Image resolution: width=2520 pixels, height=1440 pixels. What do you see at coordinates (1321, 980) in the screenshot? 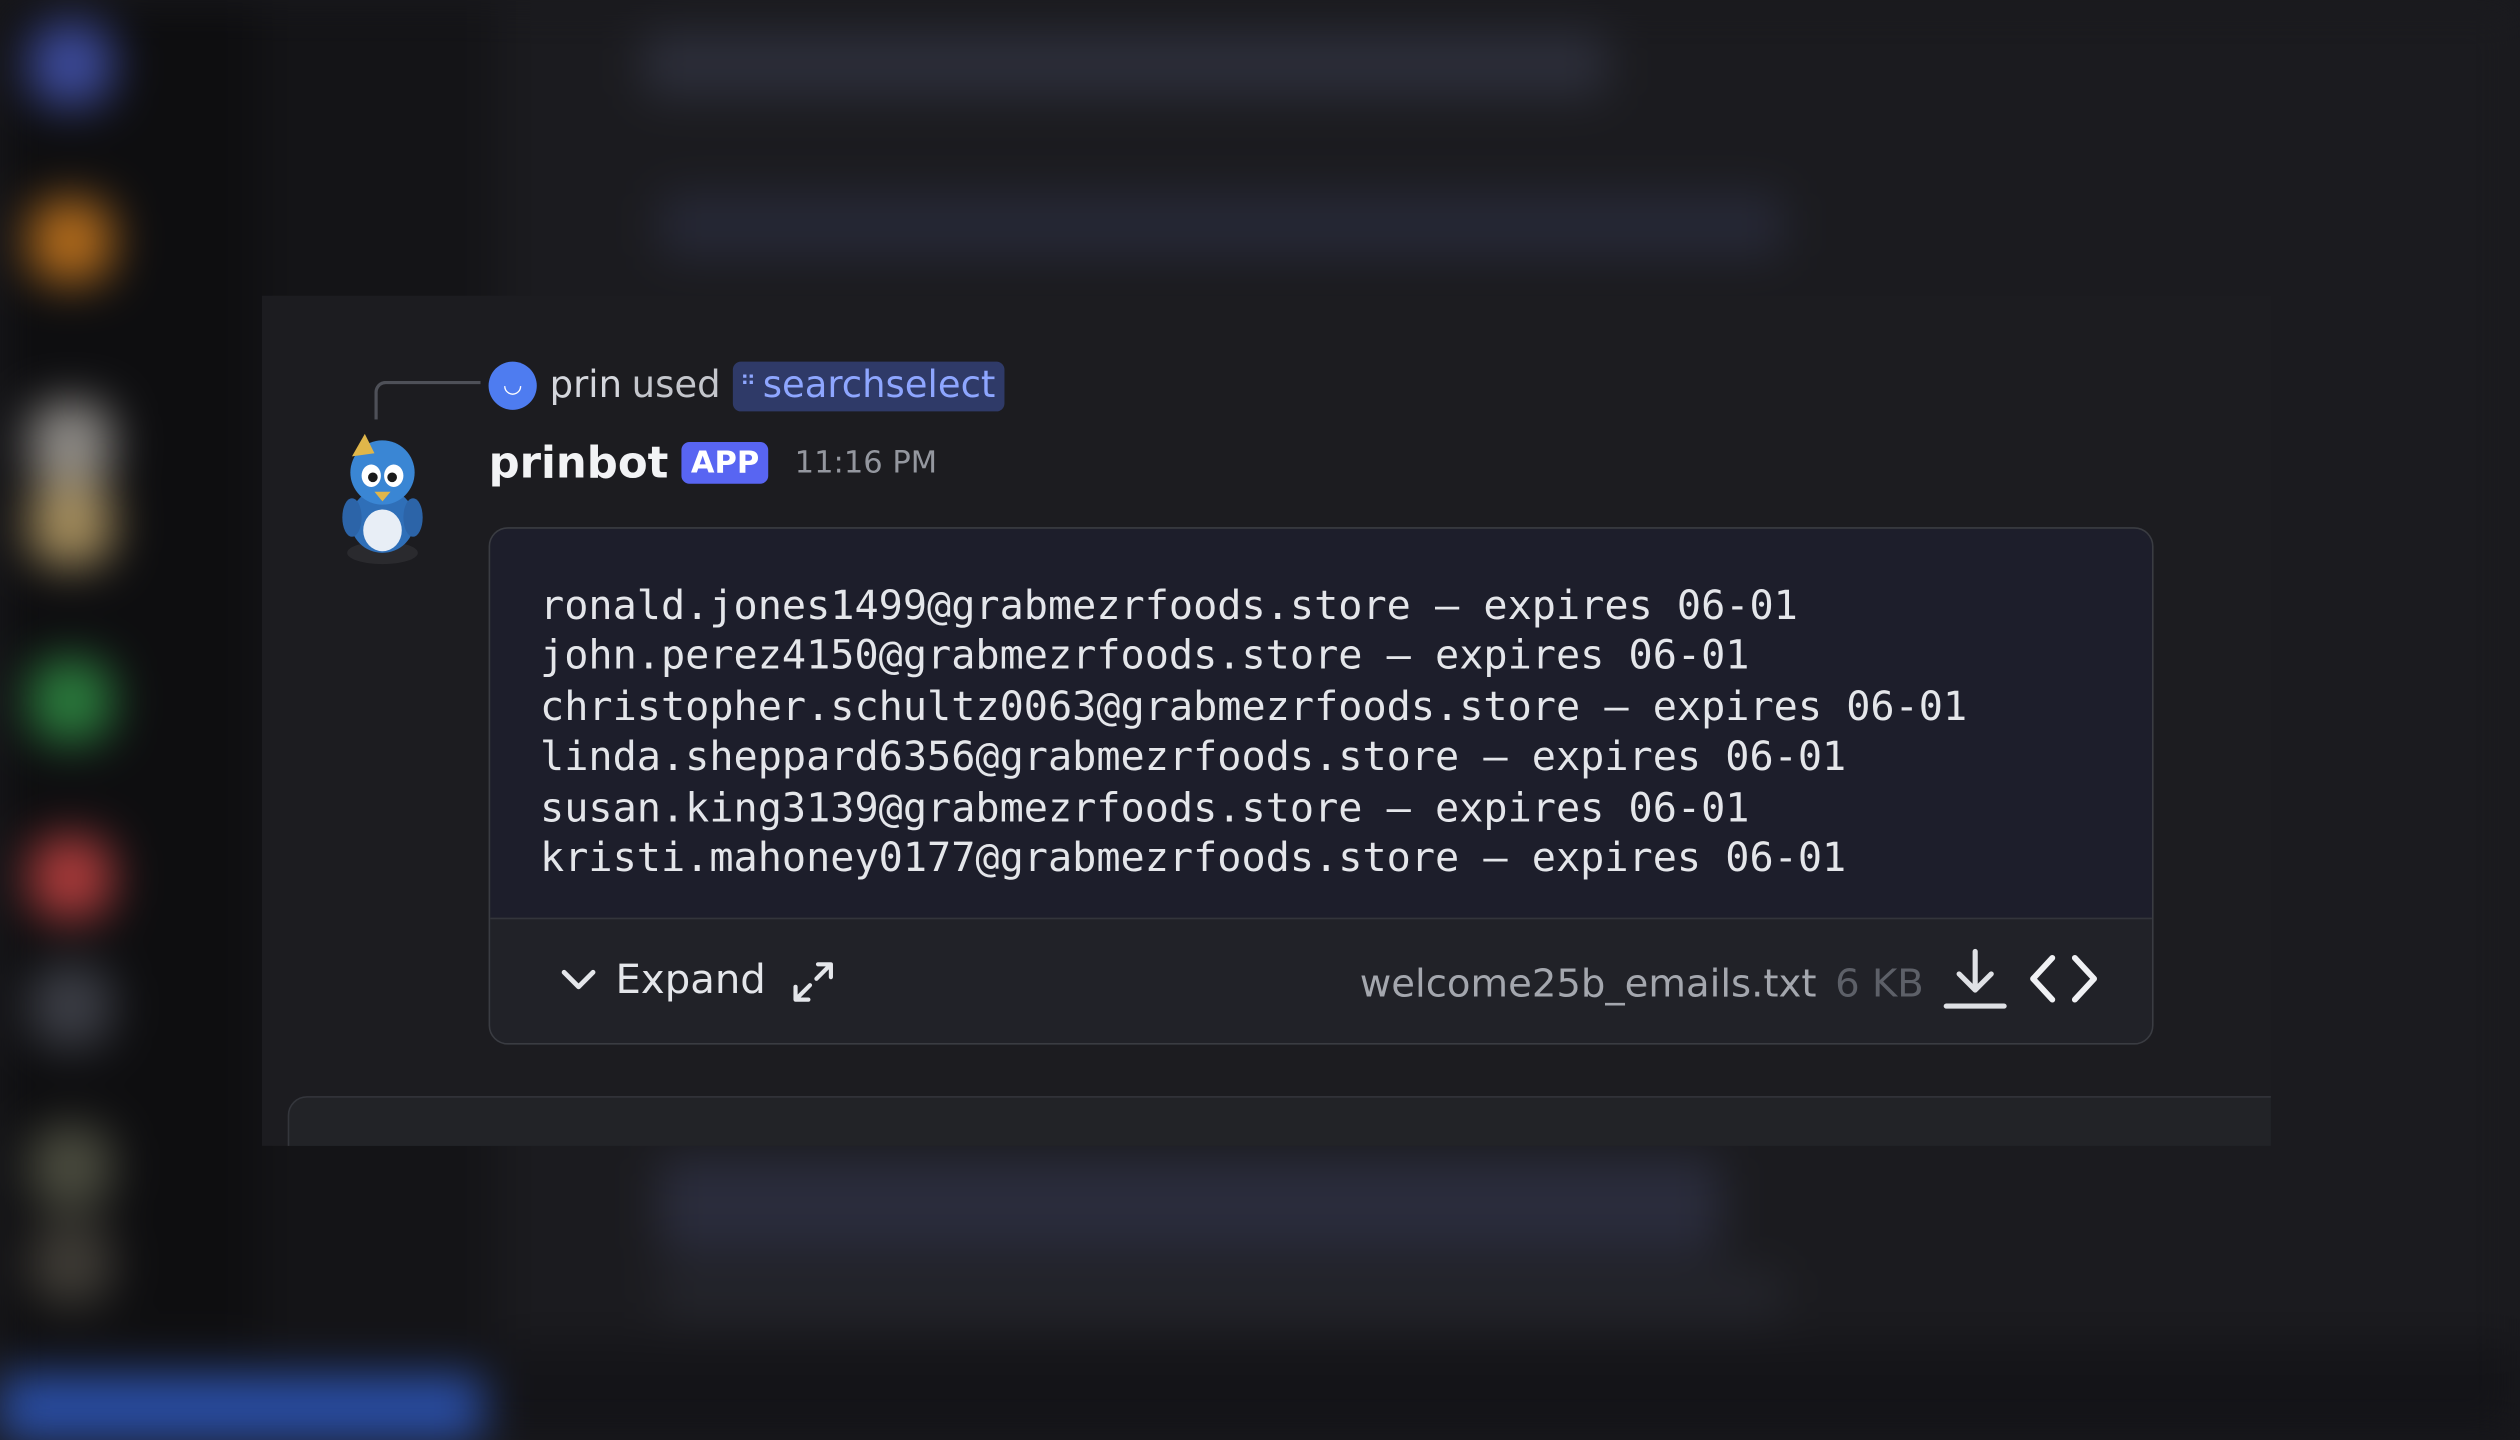
I see `file-preview-footer: Expand welcome25b_emails.txt 6 KB` at bounding box center [1321, 980].